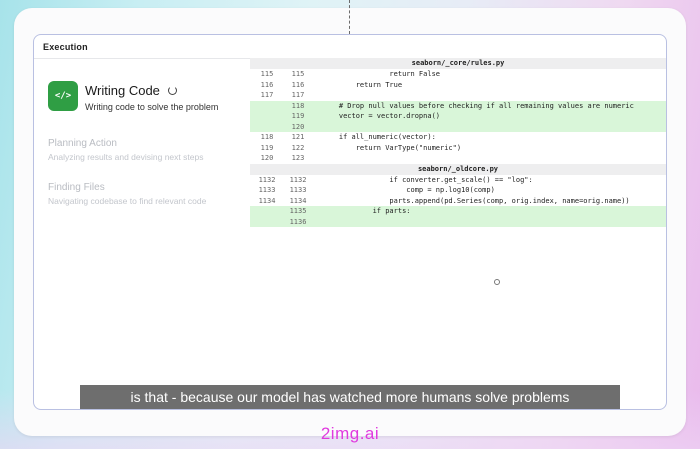 The image size is (700, 449). Describe the element at coordinates (76, 187) in the screenshot. I see `step-title: Finding Files` at that location.